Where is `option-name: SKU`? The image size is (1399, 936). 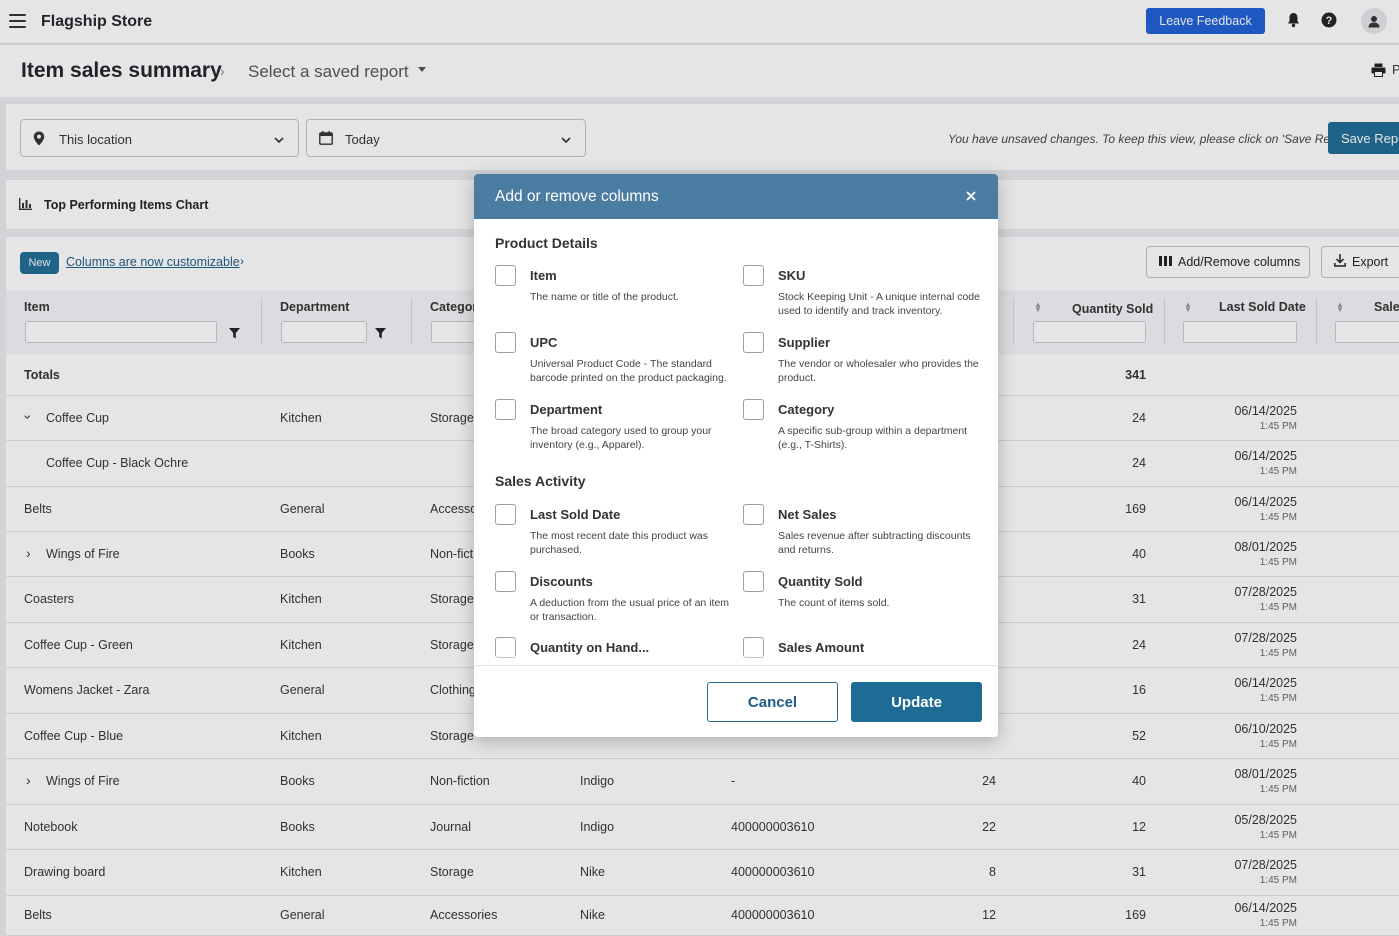 option-name: SKU is located at coordinates (792, 275).